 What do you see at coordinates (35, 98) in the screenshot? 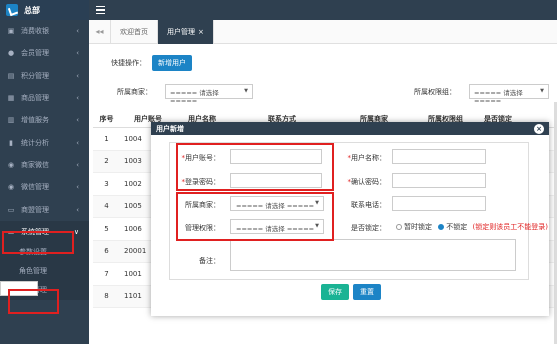
I see `sidebar-item-label: 商品管理` at bounding box center [35, 98].